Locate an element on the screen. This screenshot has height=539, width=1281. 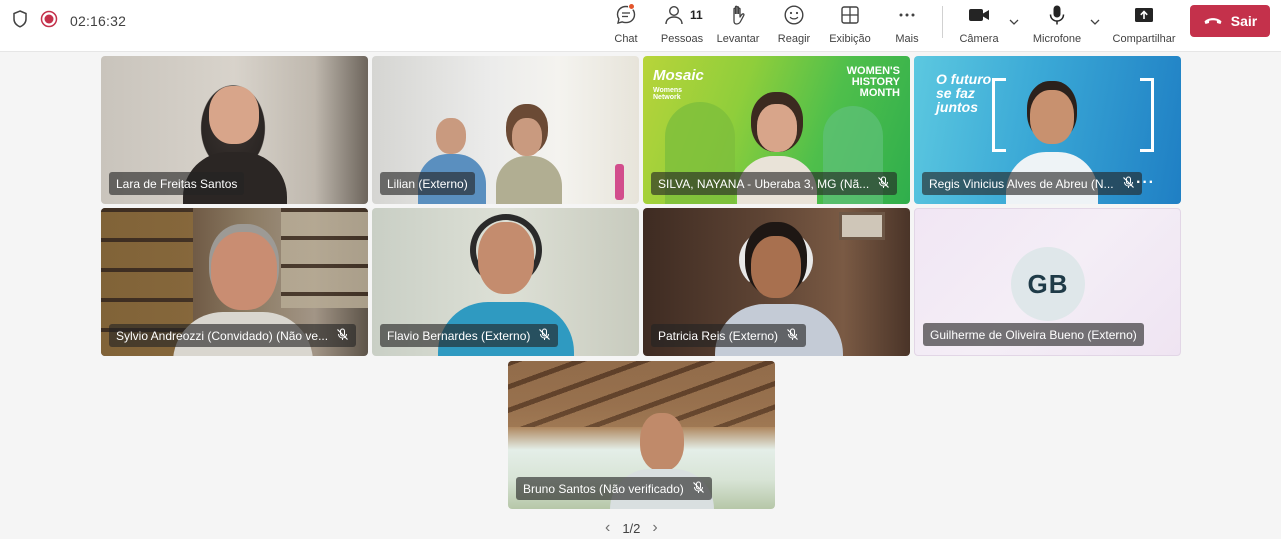
view-button: Exibição is located at coordinates (850, 25).